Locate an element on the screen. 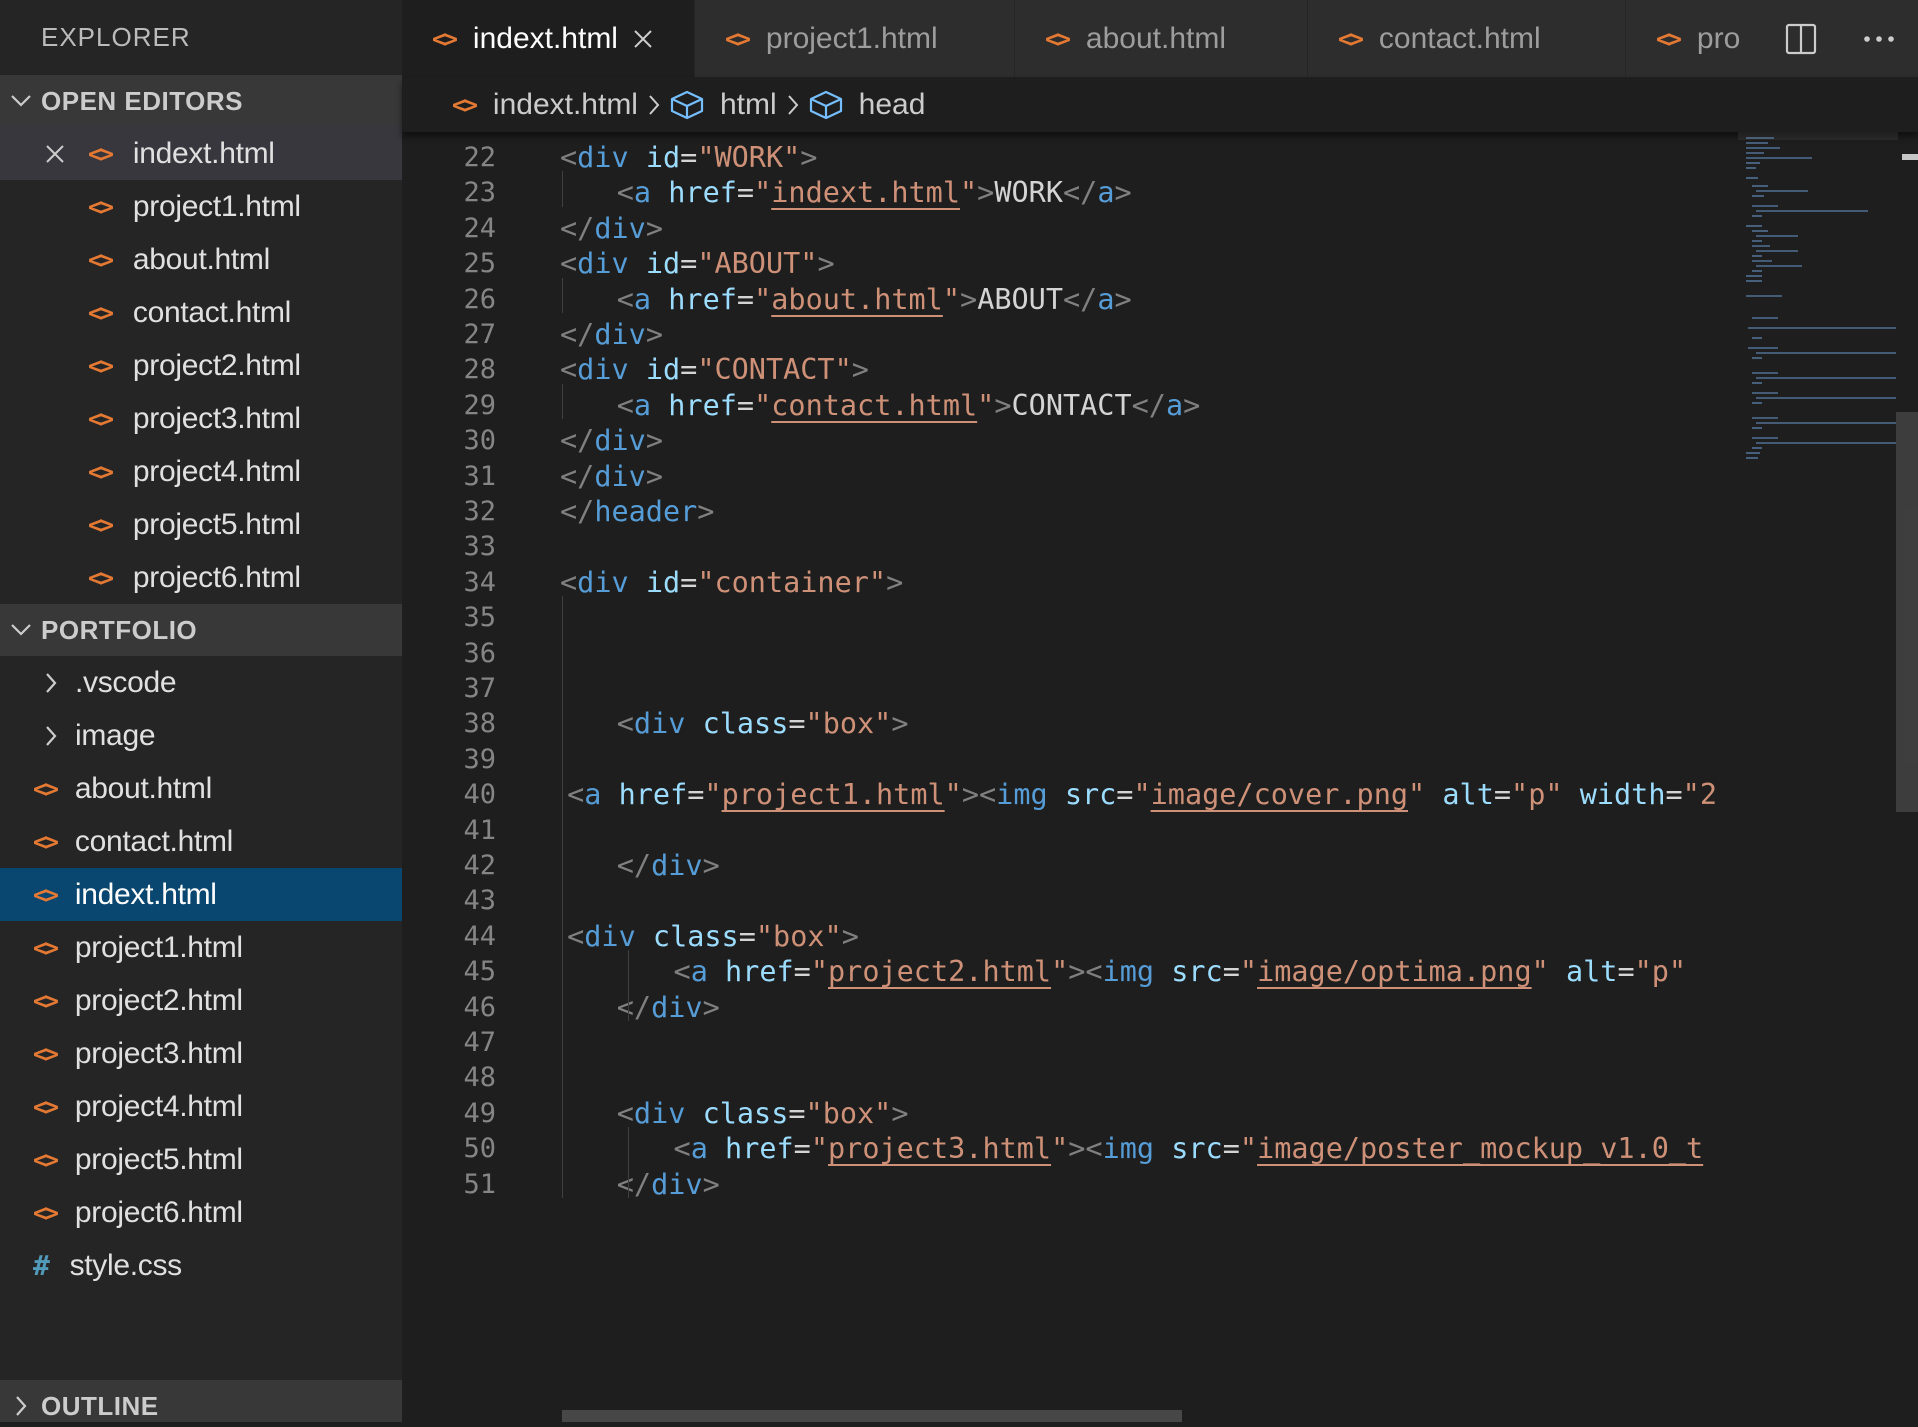 The height and width of the screenshot is (1427, 1918). open-editor-project4: <> project4.html is located at coordinates (201, 471).